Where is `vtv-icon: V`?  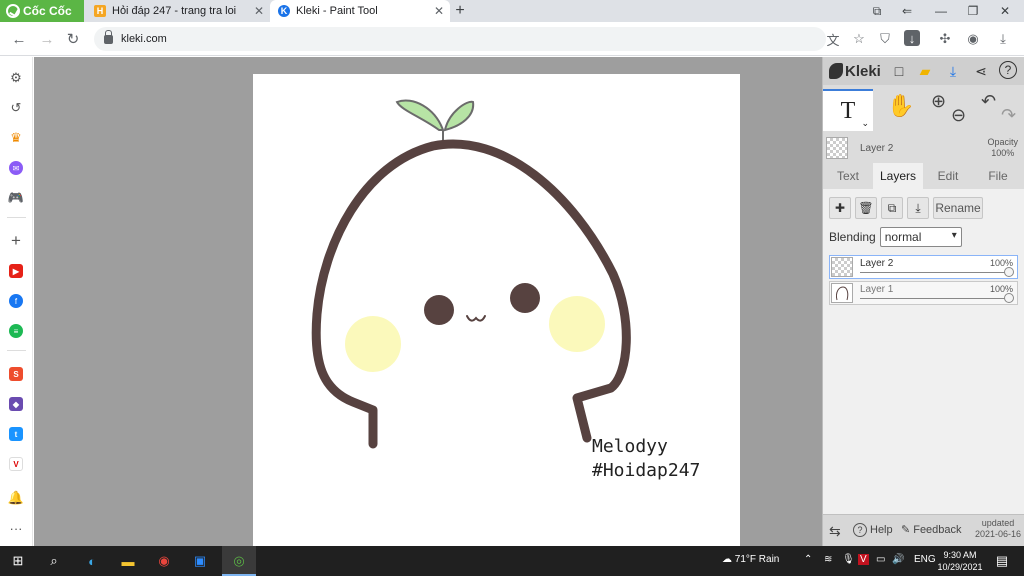
vtv-icon: V is located at coordinates (16, 464).